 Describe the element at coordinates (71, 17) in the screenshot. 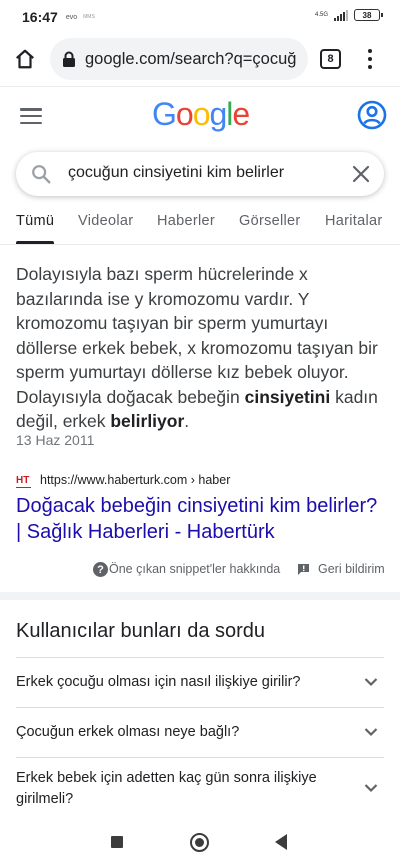

I see `carrier-label: evo` at that location.